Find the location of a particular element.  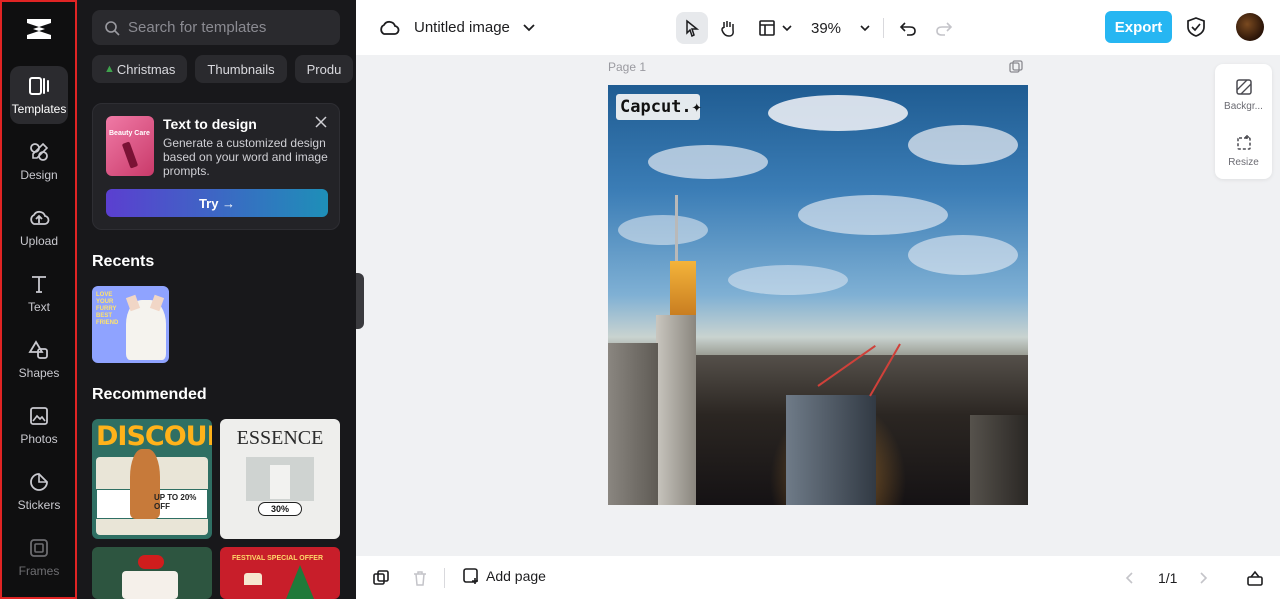

chip-label: Produ is located at coordinates (324, 69).